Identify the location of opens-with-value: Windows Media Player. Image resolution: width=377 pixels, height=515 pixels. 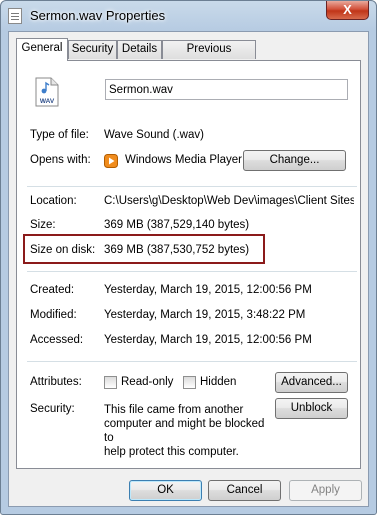
(183, 160).